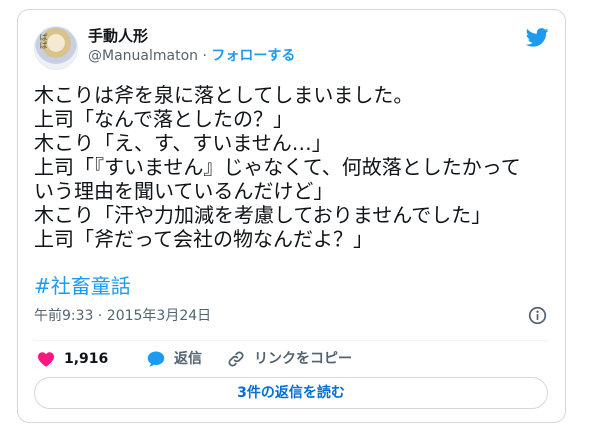 Image resolution: width=600 pixels, height=430 pixels. I want to click on twitter-bird-icon, so click(537, 37).